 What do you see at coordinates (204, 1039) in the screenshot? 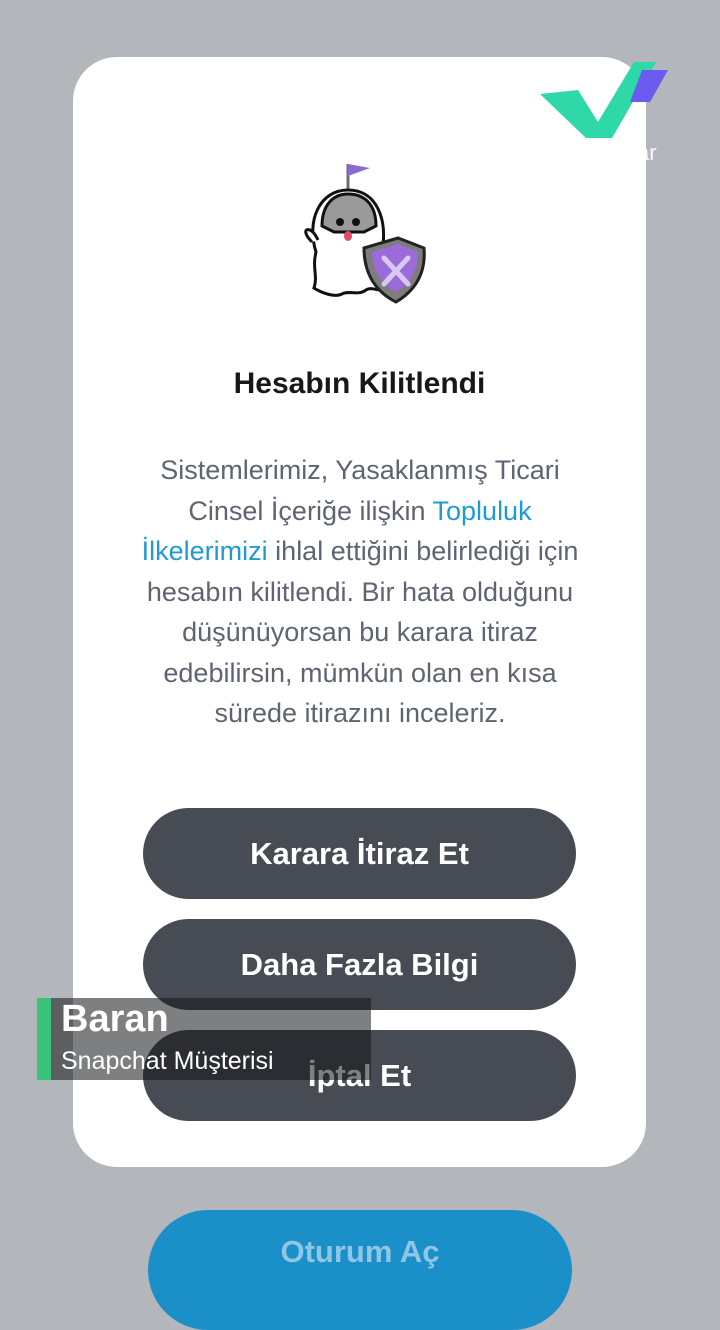
I see `speaker-caption: Baran Snapchat Müşterisi` at bounding box center [204, 1039].